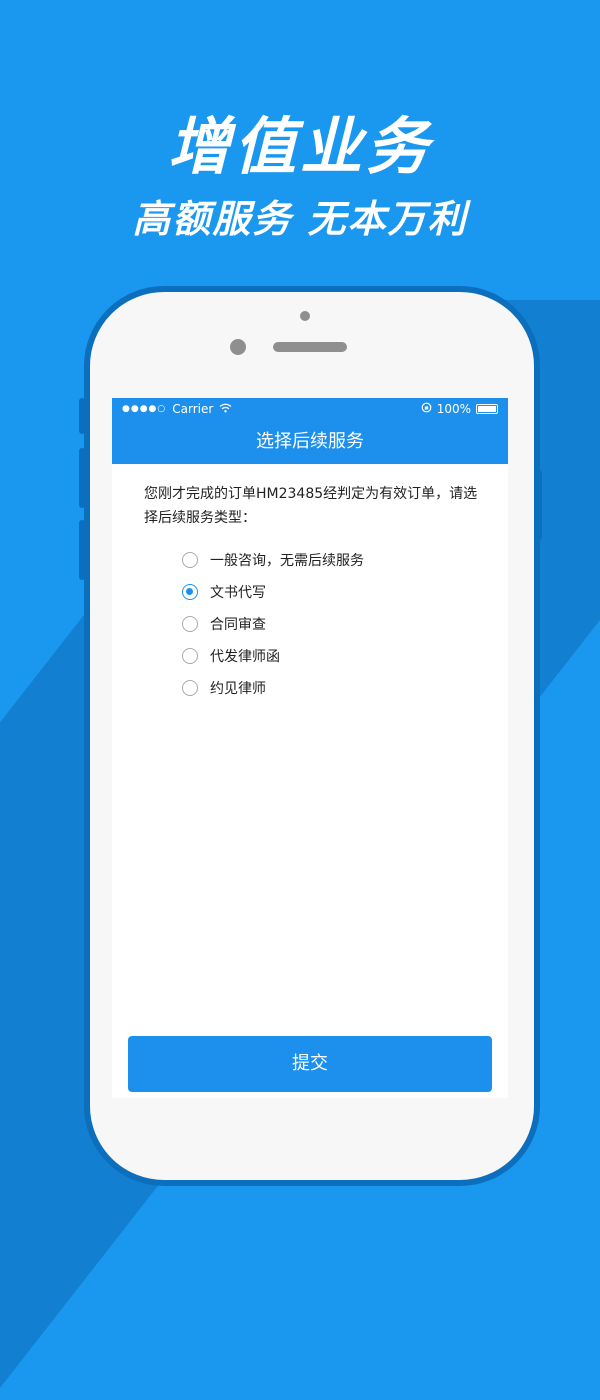 The image size is (600, 1400). Describe the element at coordinates (345, 624) in the screenshot. I see `option-contract-review: 合同审查` at that location.